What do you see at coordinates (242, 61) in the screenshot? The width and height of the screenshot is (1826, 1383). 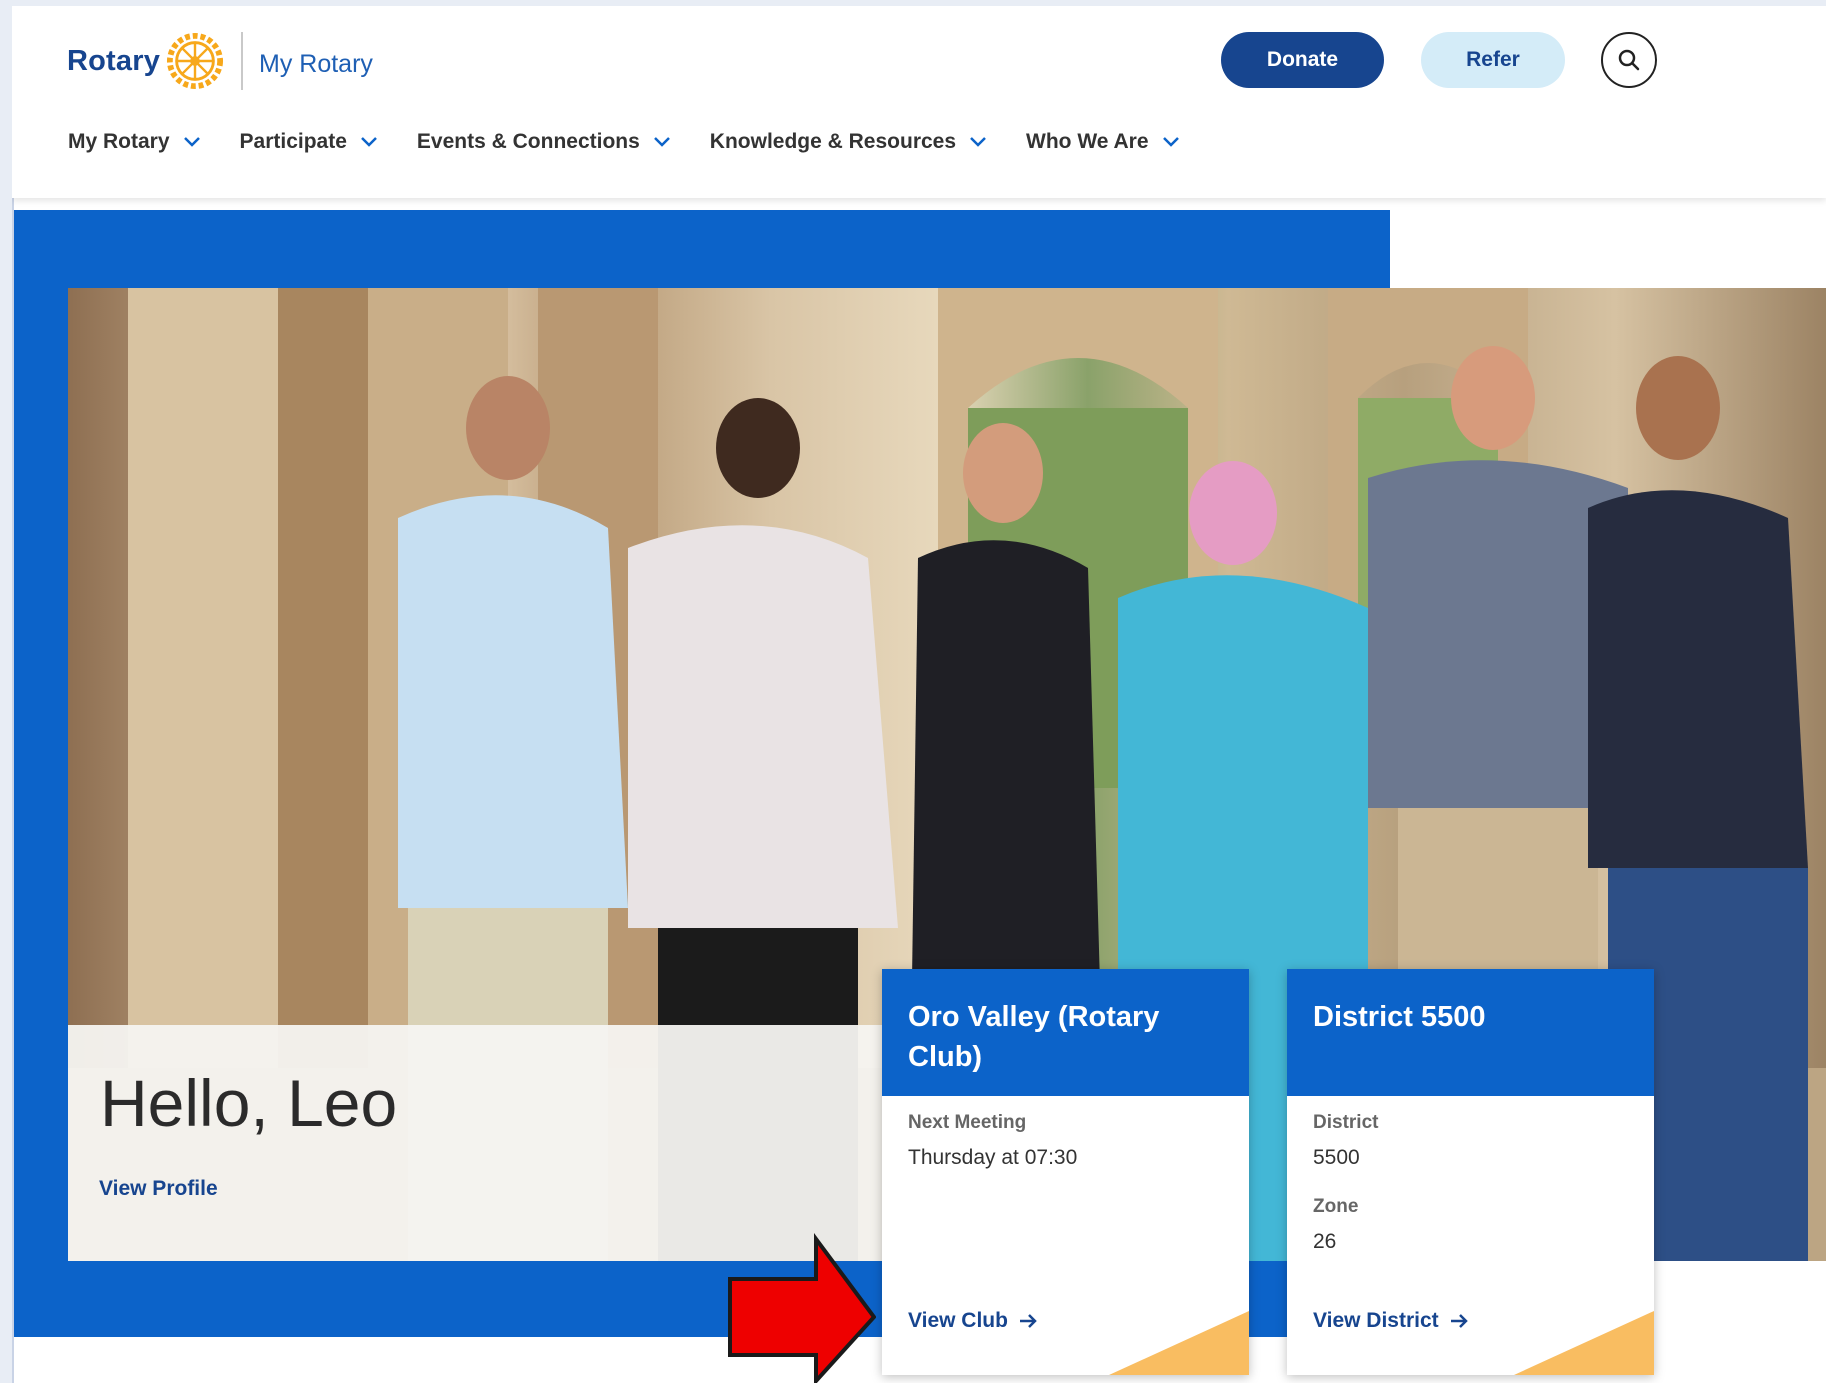 I see `logo-divider` at bounding box center [242, 61].